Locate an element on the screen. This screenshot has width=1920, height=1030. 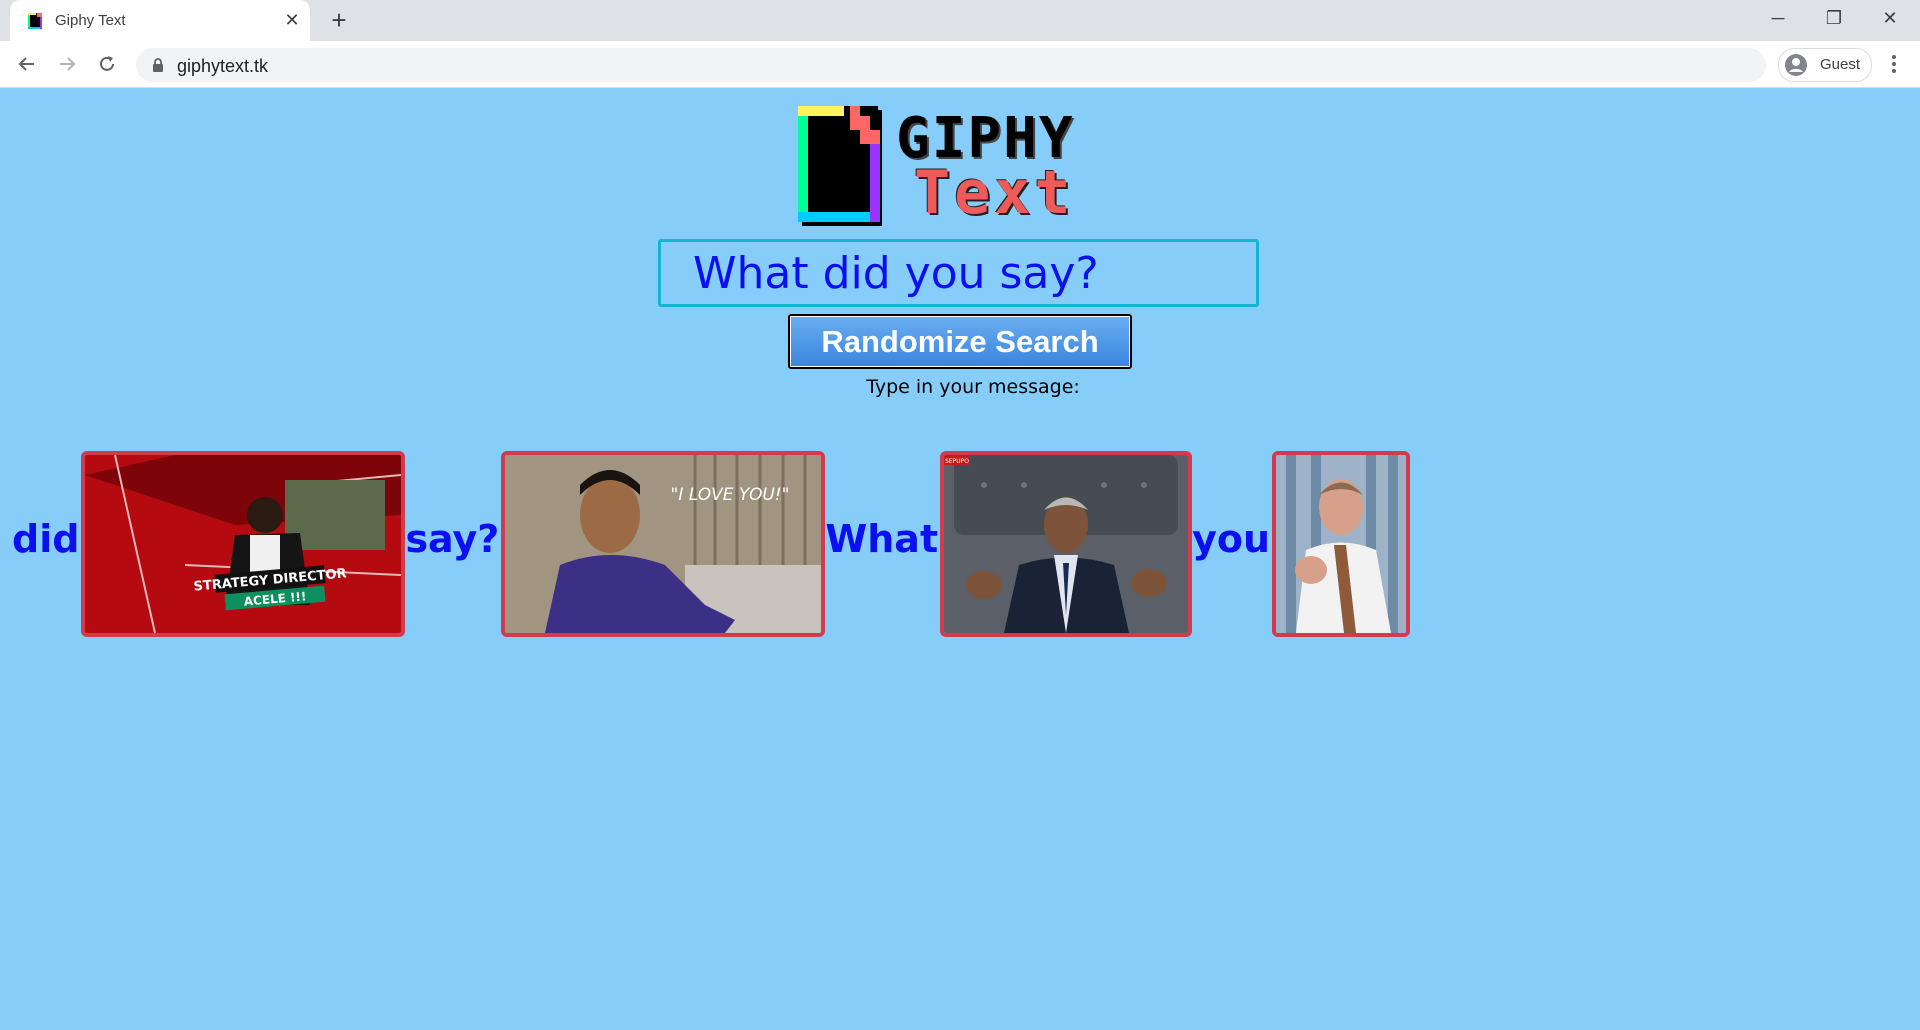
gif-result is located at coordinates (1341, 544).